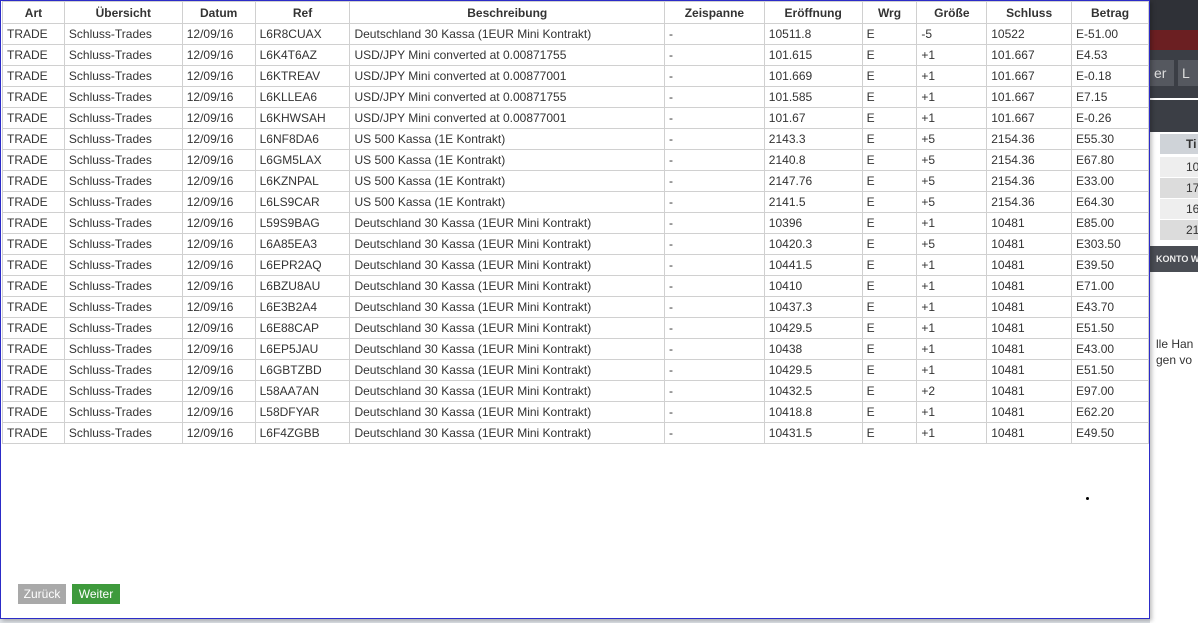  Describe the element at coordinates (1110, 370) in the screenshot. I see `cell-amount: E51.50` at that location.